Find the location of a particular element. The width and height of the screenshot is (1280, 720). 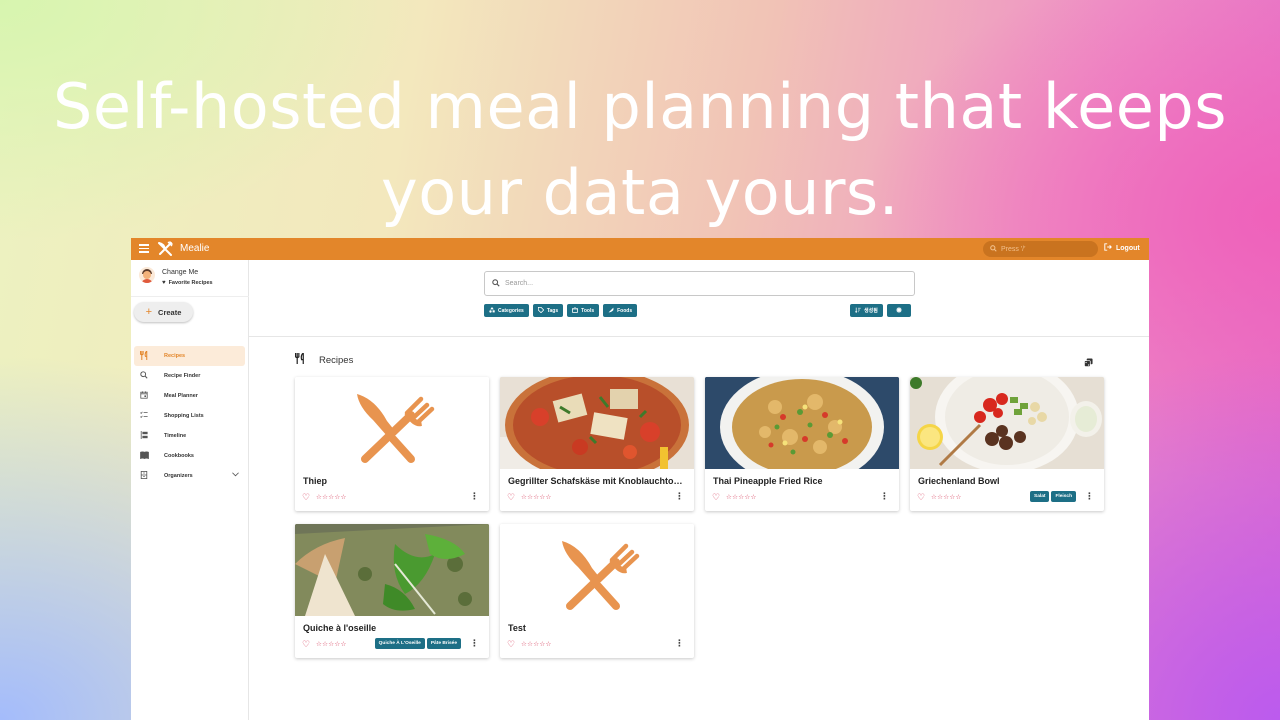

categories-icon is located at coordinates (492, 310).